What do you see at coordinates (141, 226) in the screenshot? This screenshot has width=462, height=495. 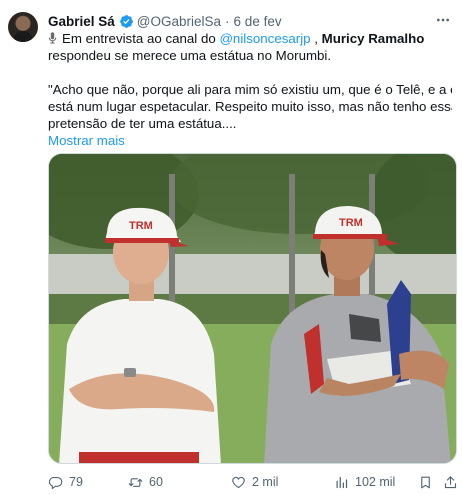 I see `cap-left-logo: TRM` at bounding box center [141, 226].